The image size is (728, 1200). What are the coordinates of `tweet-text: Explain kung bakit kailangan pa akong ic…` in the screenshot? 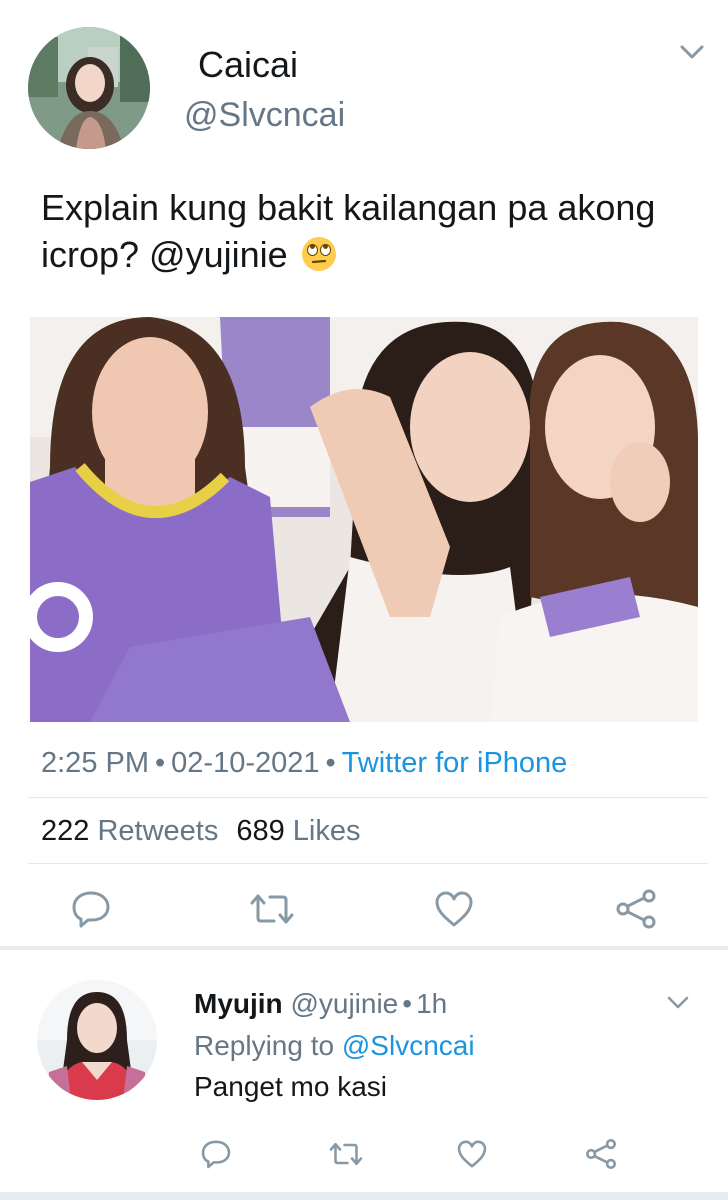 It's located at (371, 231).